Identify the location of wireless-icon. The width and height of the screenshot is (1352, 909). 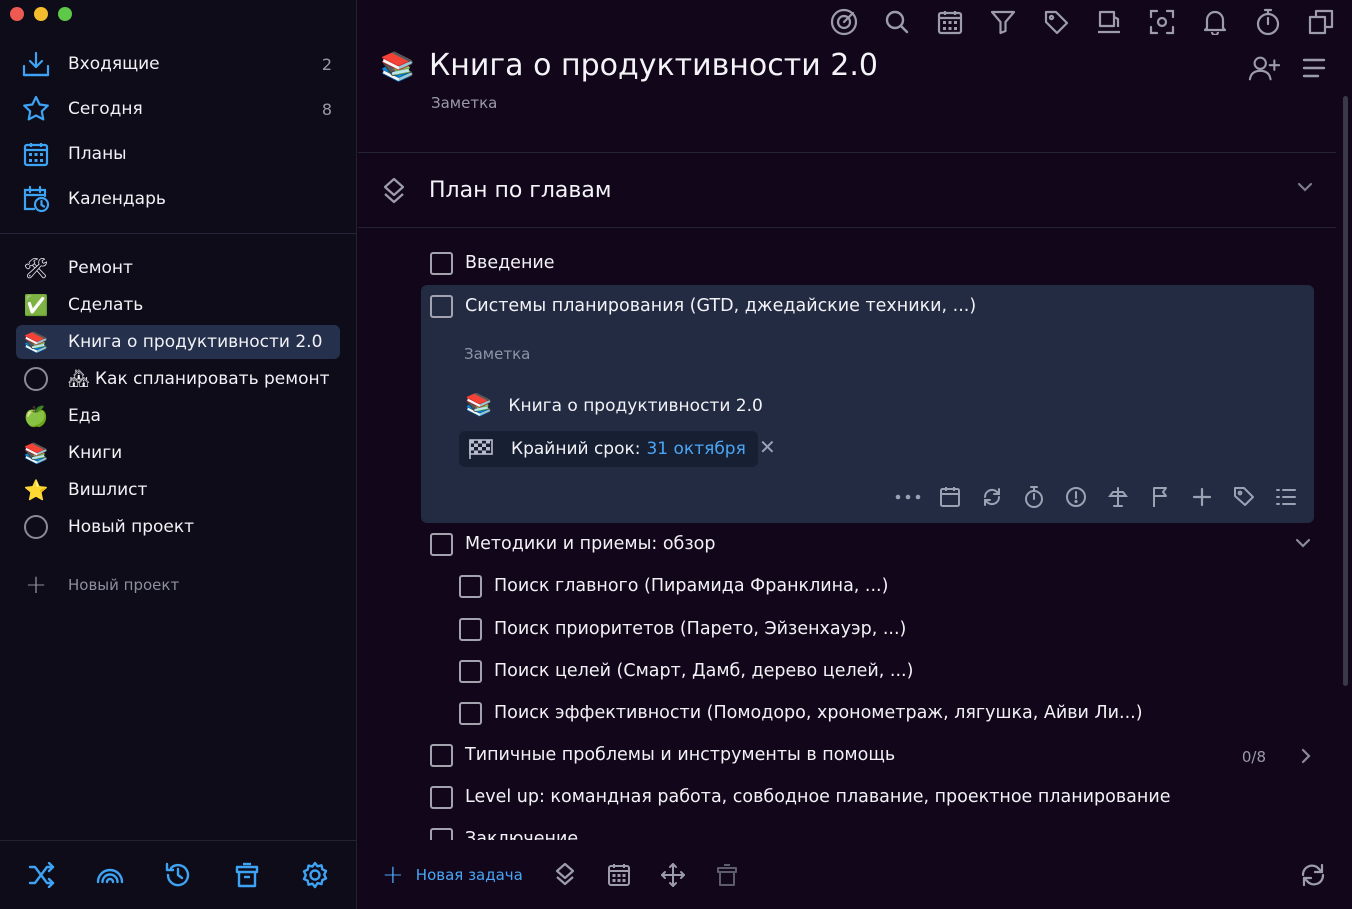
(110, 875).